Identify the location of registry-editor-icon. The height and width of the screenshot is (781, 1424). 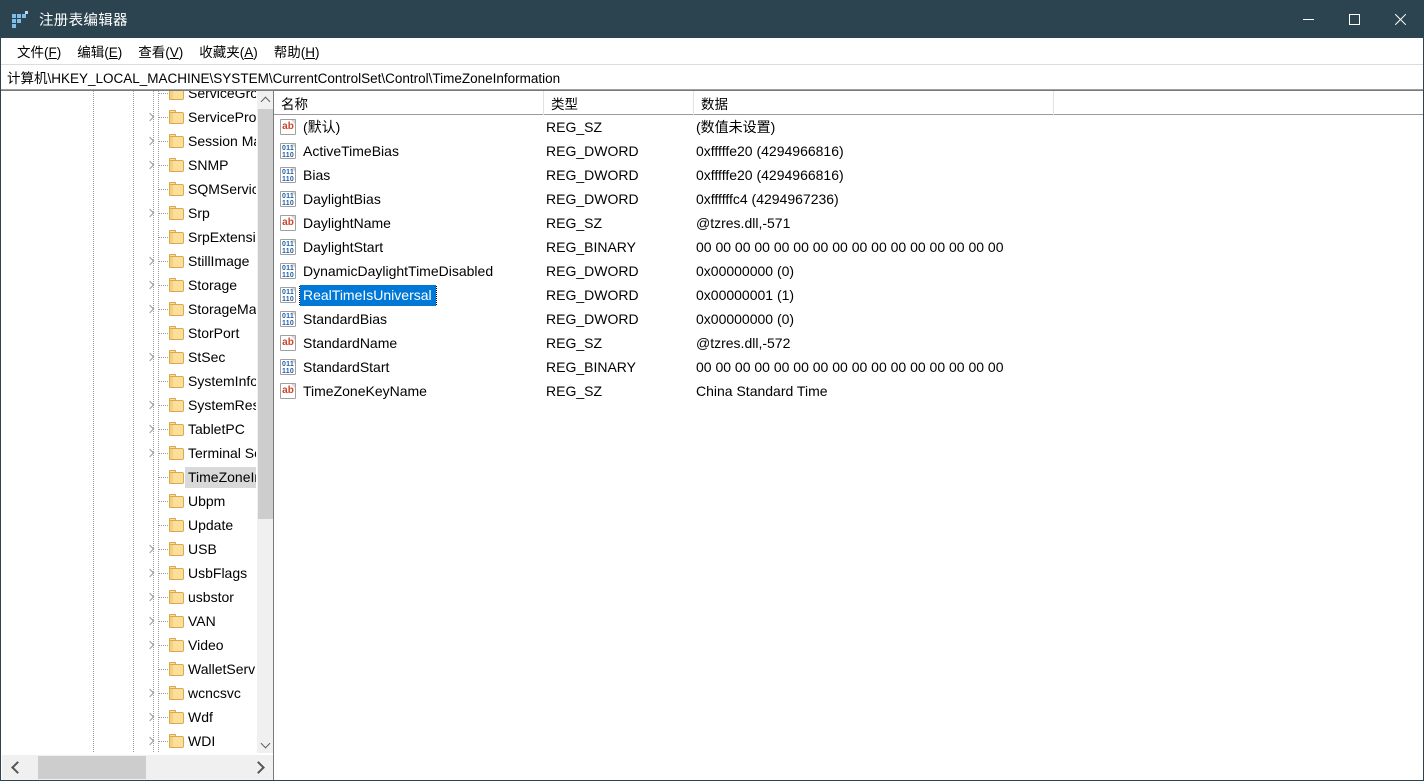
(20, 19).